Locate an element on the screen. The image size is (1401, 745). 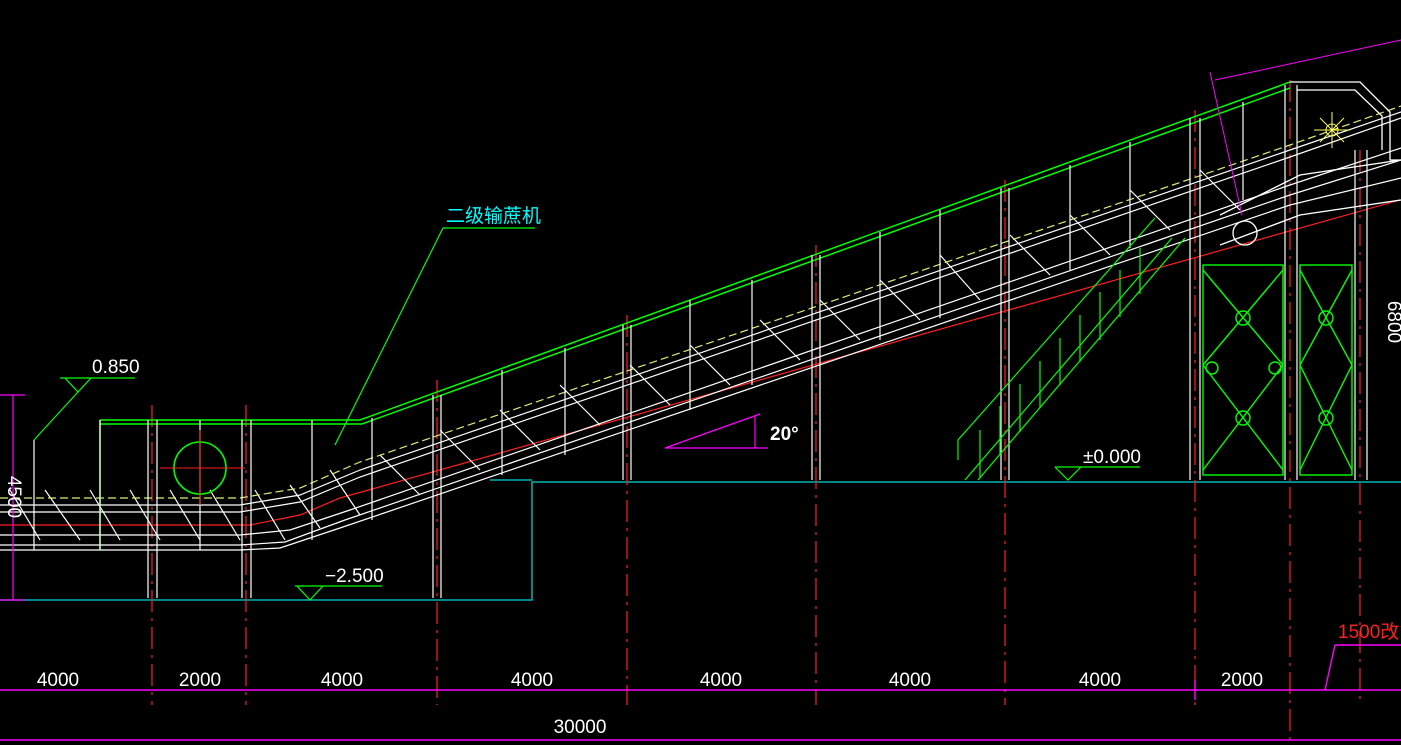
dimension-segment-2: 2000 is located at coordinates (200, 680).